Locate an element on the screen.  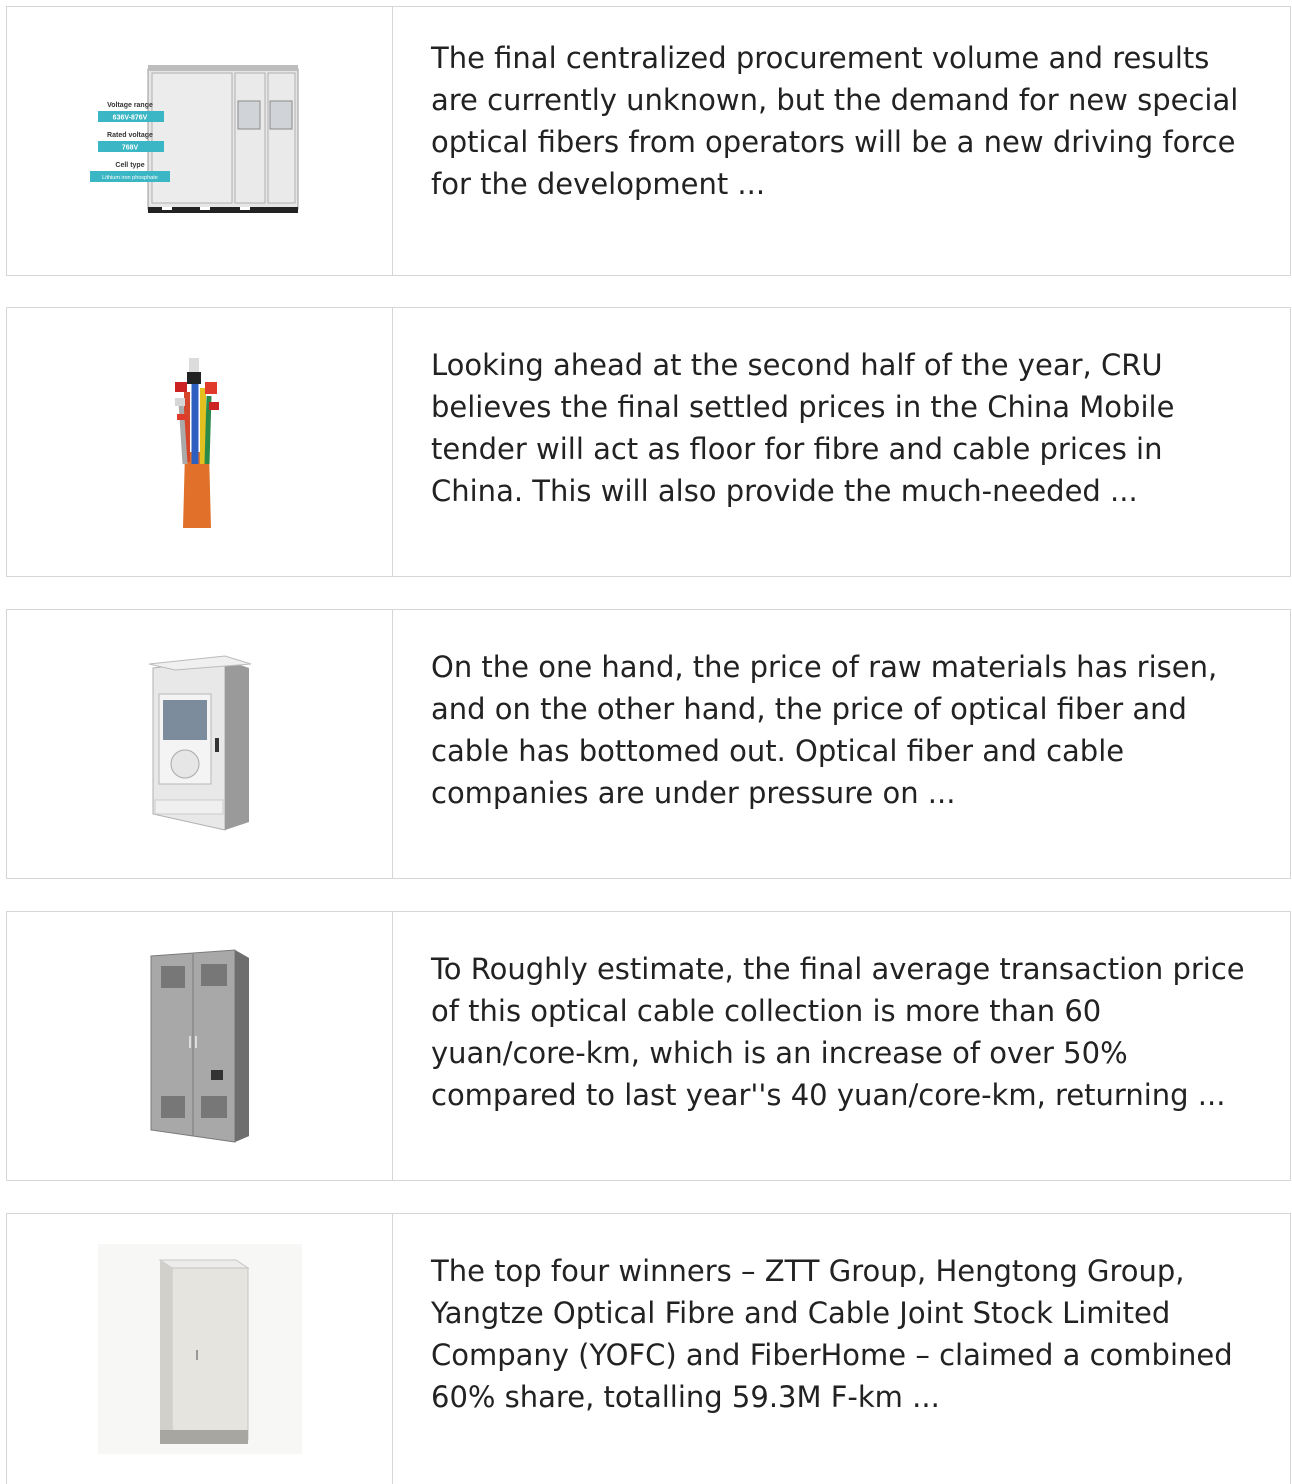
single-door-cabinet-image is located at coordinates (199, 1349).